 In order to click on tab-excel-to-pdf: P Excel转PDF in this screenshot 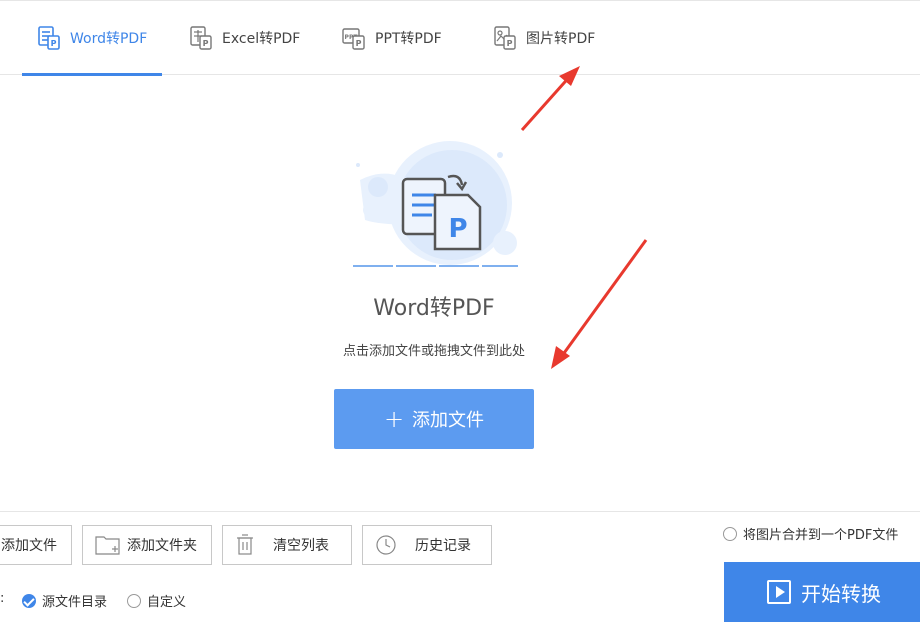, I will do `click(244, 38)`.